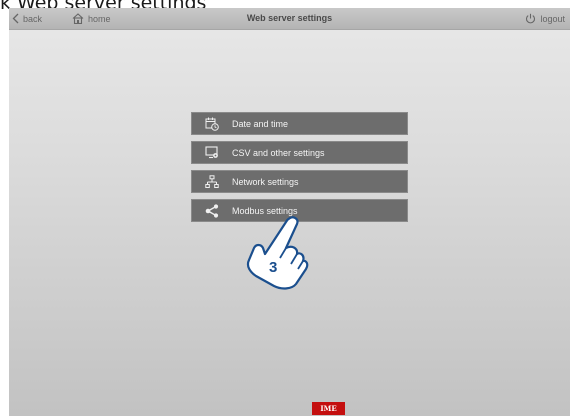 The height and width of the screenshot is (416, 579). Describe the element at coordinates (552, 18) in the screenshot. I see `logout-label: logout` at that location.